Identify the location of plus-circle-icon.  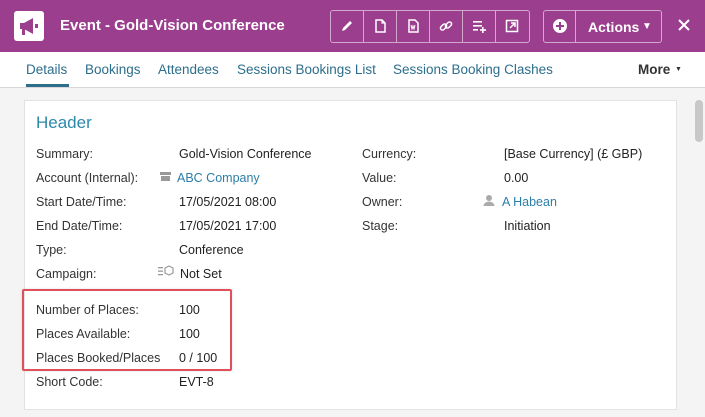
(560, 26).